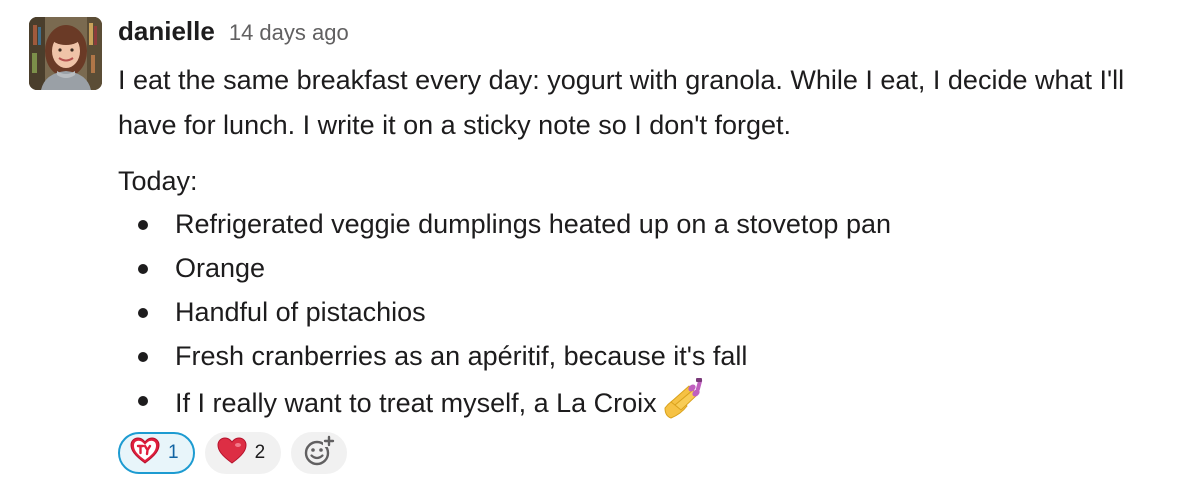  What do you see at coordinates (173, 452) in the screenshot?
I see `reaction-count: 1` at bounding box center [173, 452].